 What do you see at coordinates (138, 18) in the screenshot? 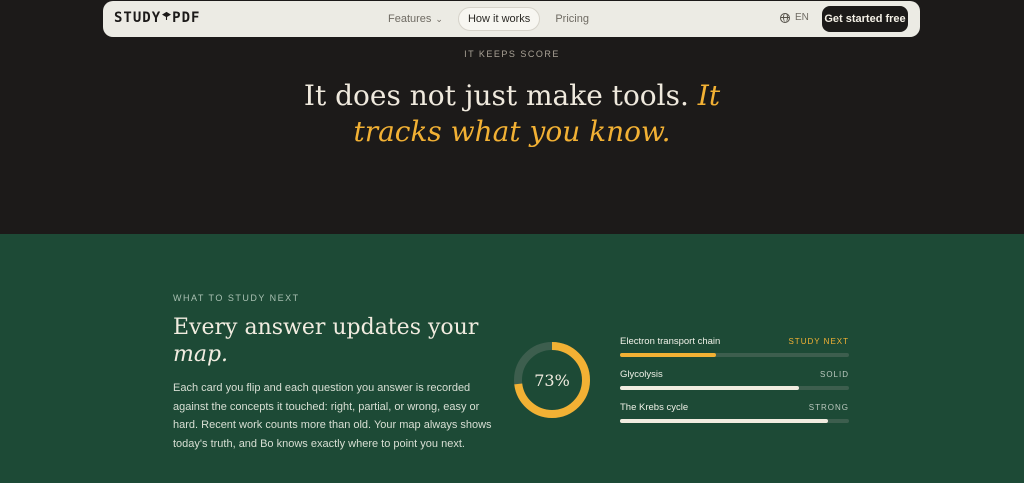
I see `logo-text-start: STUDY` at bounding box center [138, 18].